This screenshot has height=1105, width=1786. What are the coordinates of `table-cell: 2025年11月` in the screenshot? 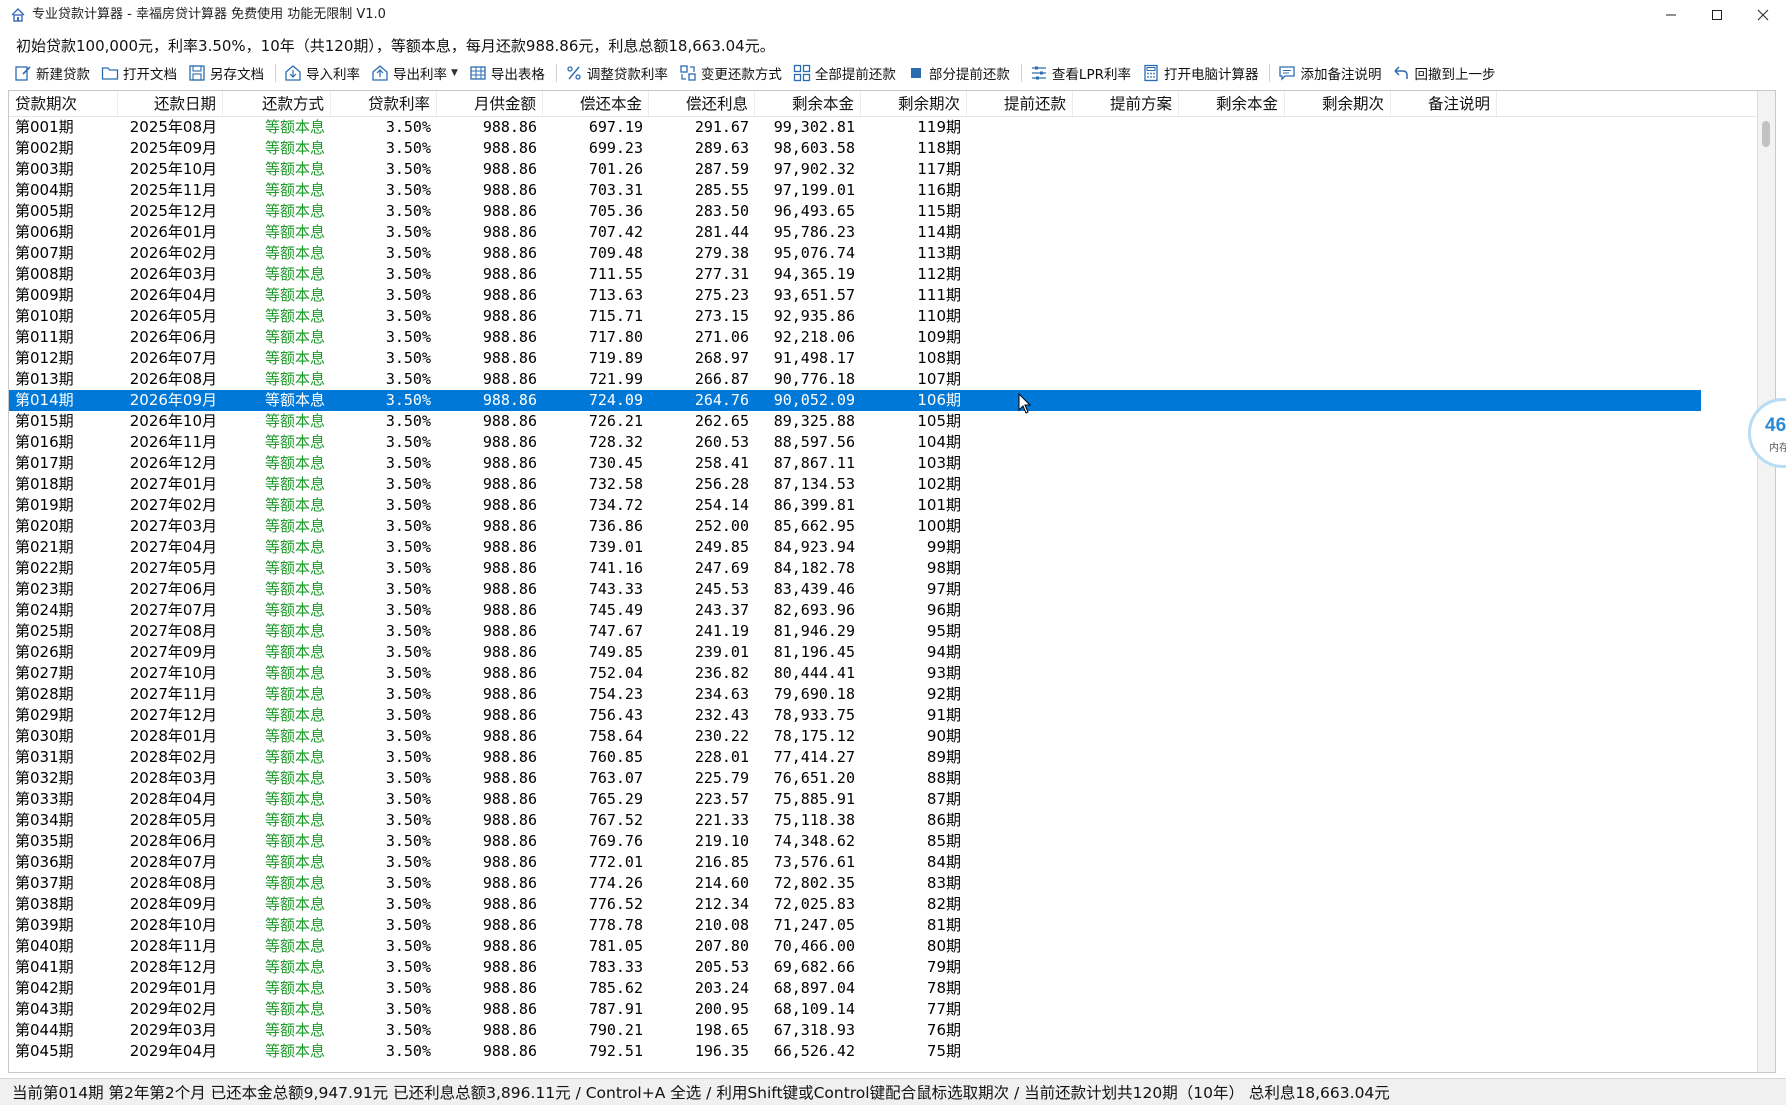 It's located at (173, 190).